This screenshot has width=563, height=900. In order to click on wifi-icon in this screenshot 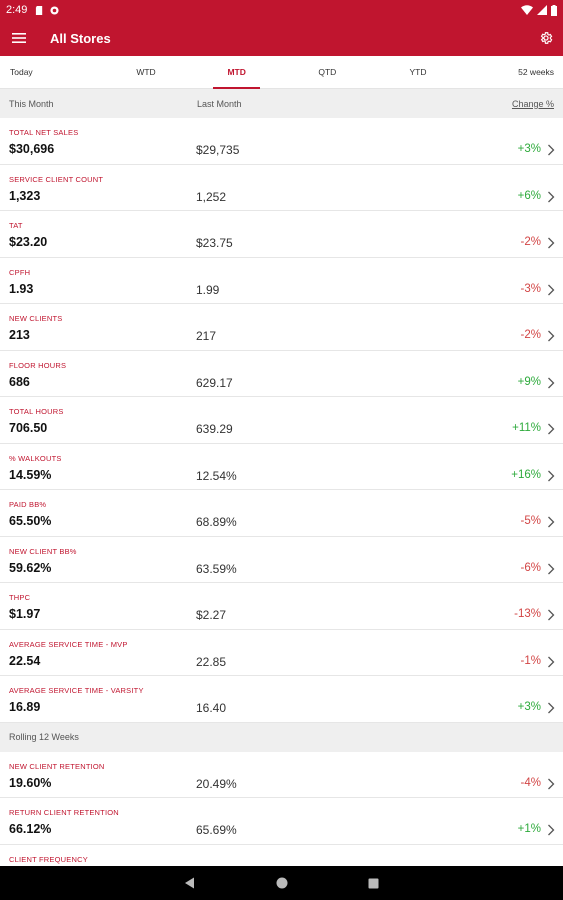, I will do `click(527, 10)`.